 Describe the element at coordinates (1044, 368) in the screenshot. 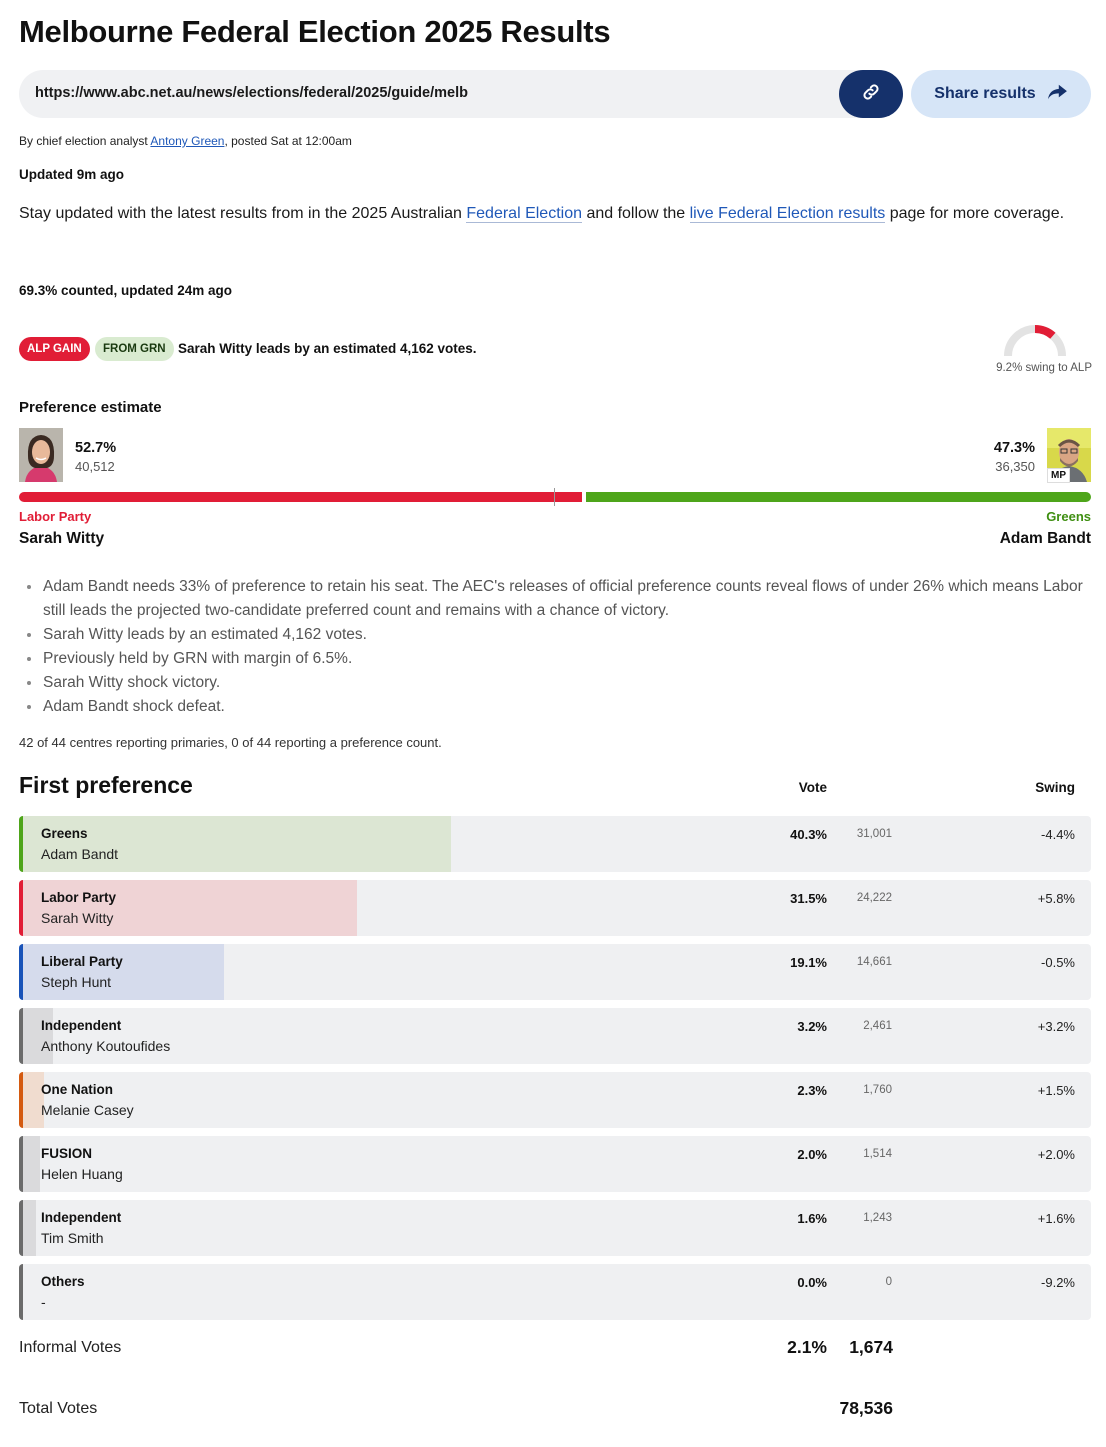

I see `swing-caption: 9.2% swing to ALP` at that location.